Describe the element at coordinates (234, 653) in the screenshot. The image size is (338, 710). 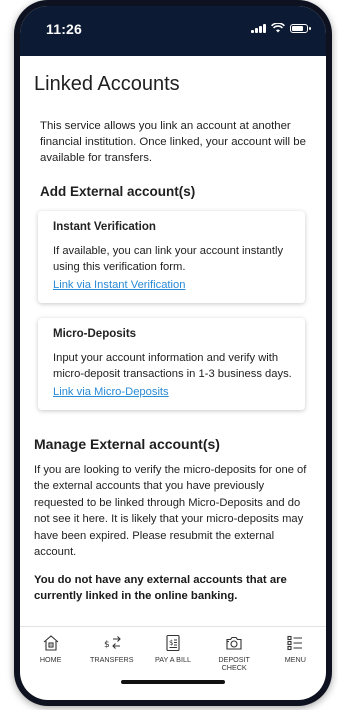
I see `tab-deposit-check: DEPOSIT CHECK` at that location.